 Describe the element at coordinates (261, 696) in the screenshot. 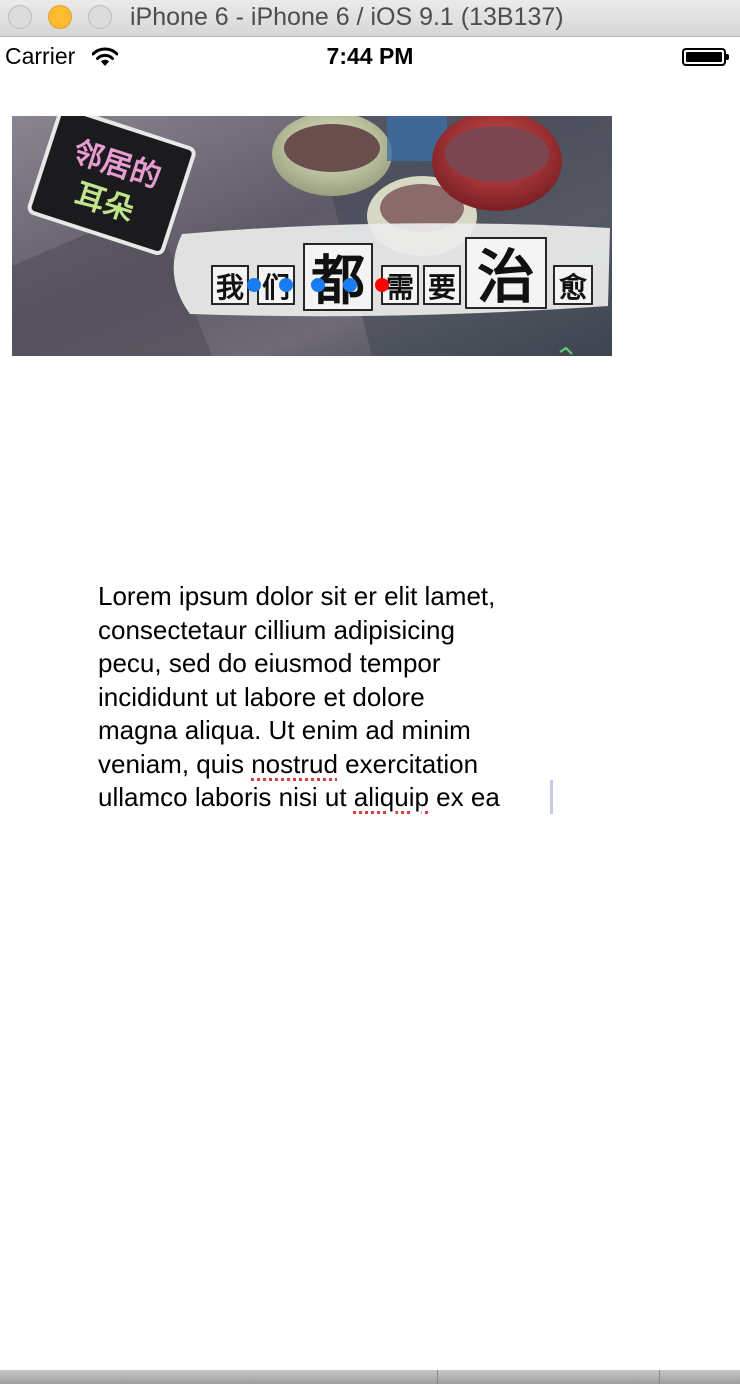

I see `text-line-4: incididunt ut labore et dolore` at that location.